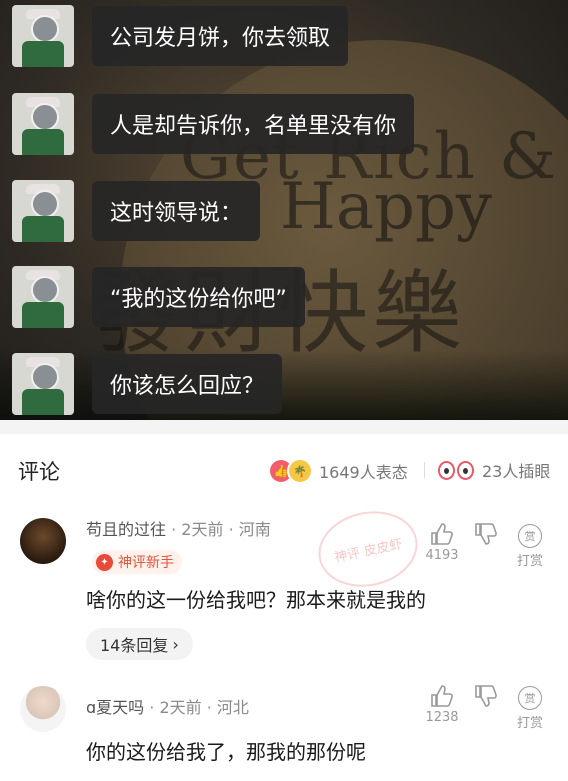  I want to click on comment-text: 啥你的这一份给我吧？那本来就是我的, so click(256, 600).